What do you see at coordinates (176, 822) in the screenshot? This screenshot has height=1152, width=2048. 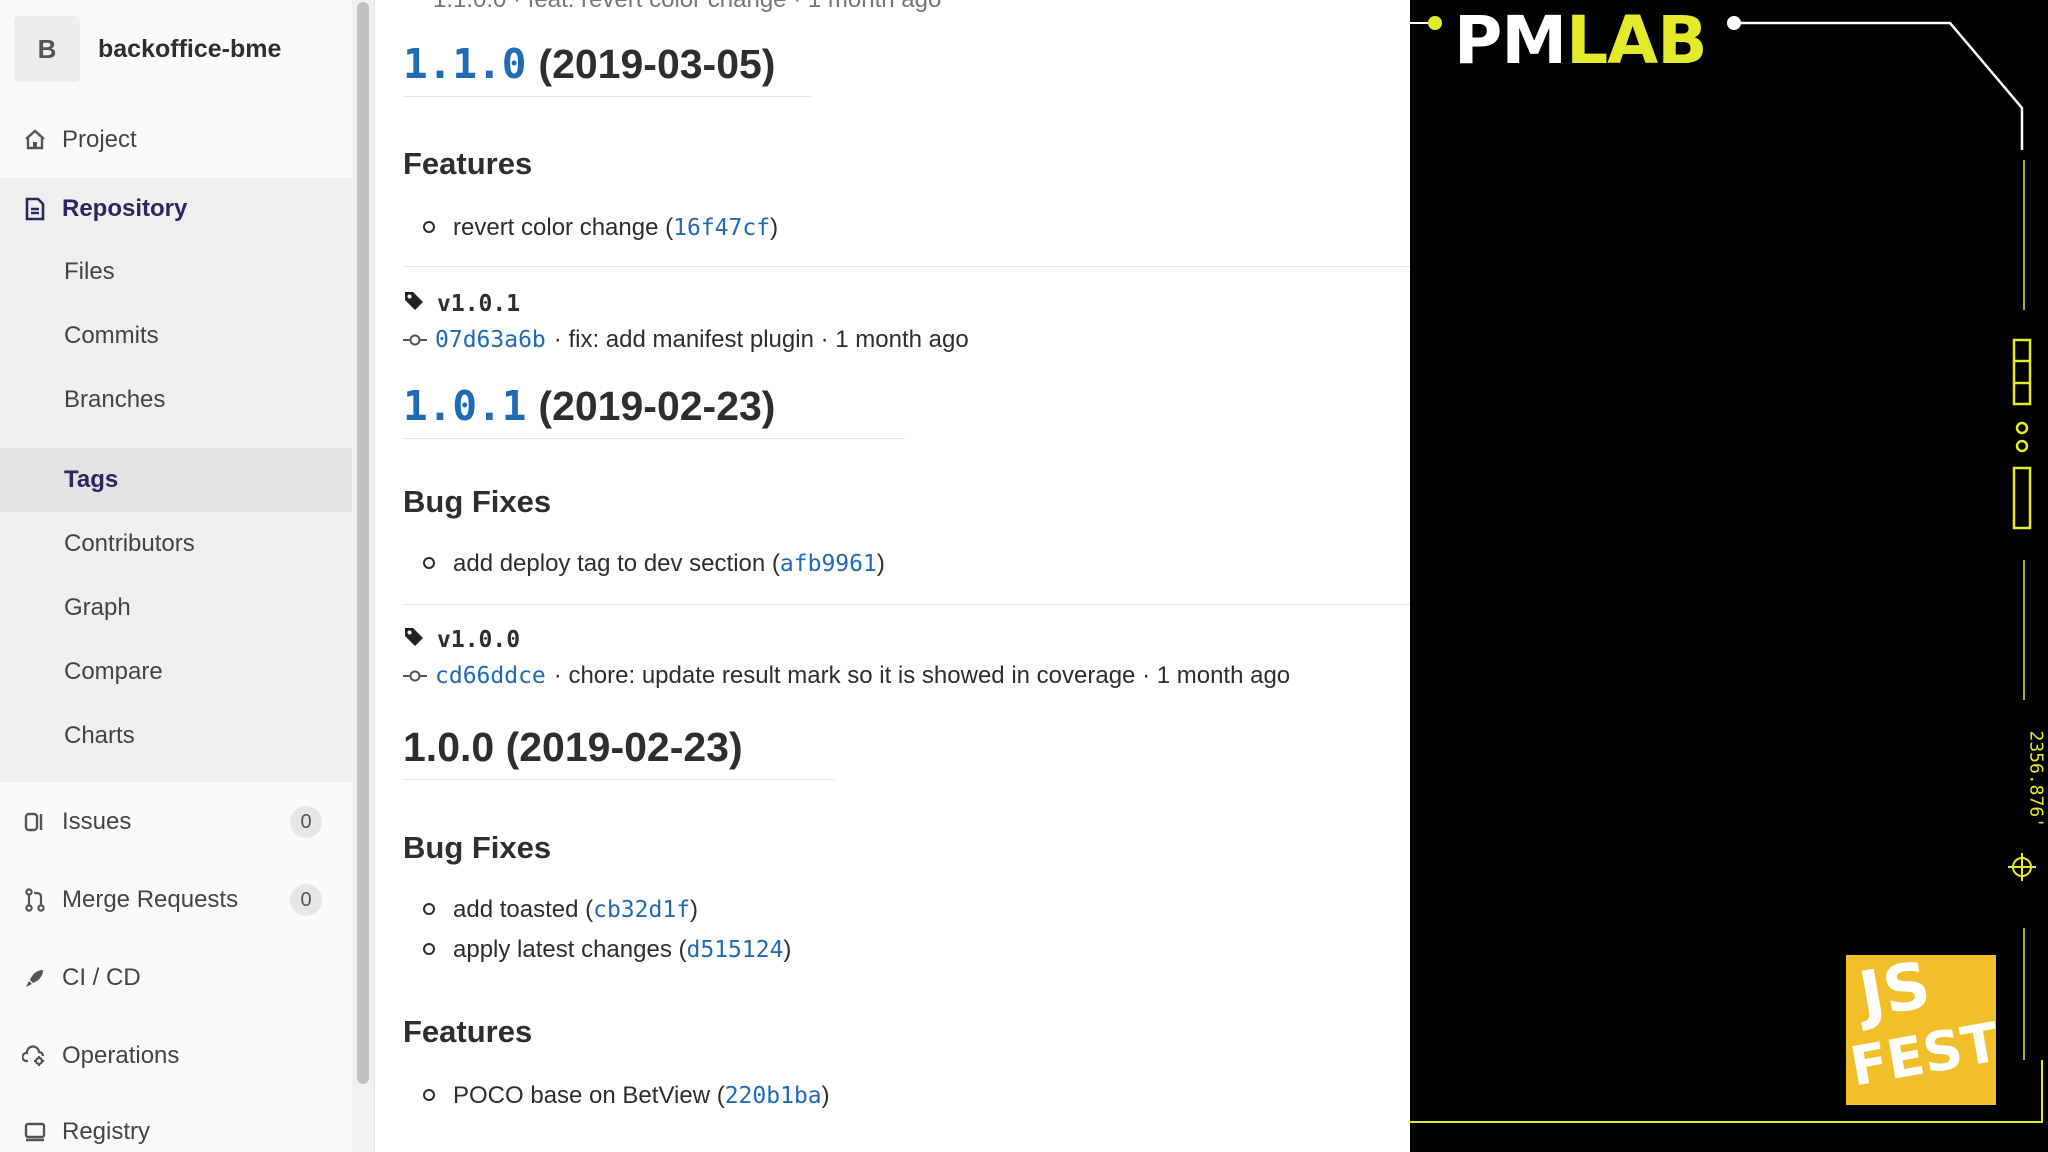 I see `sidebar-item-issues: Issues 0` at bounding box center [176, 822].